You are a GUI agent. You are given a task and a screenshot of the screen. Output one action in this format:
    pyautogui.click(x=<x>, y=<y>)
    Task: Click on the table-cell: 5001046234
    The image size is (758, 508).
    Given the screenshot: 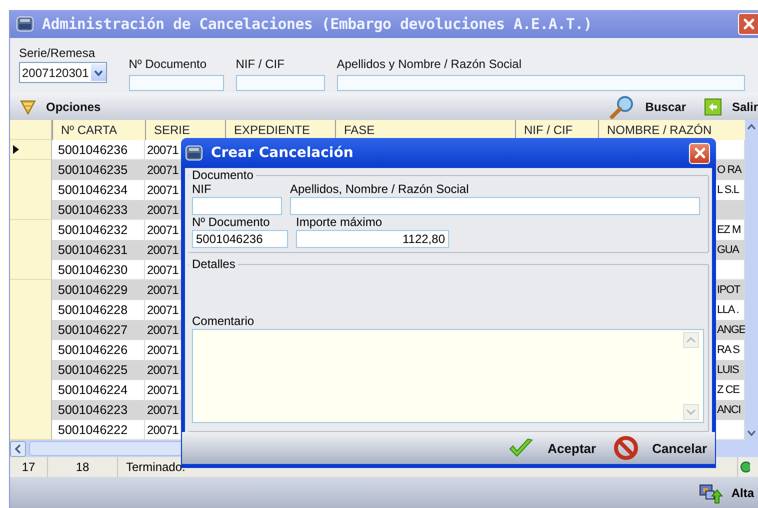 What is the action you would take?
    pyautogui.click(x=98, y=190)
    